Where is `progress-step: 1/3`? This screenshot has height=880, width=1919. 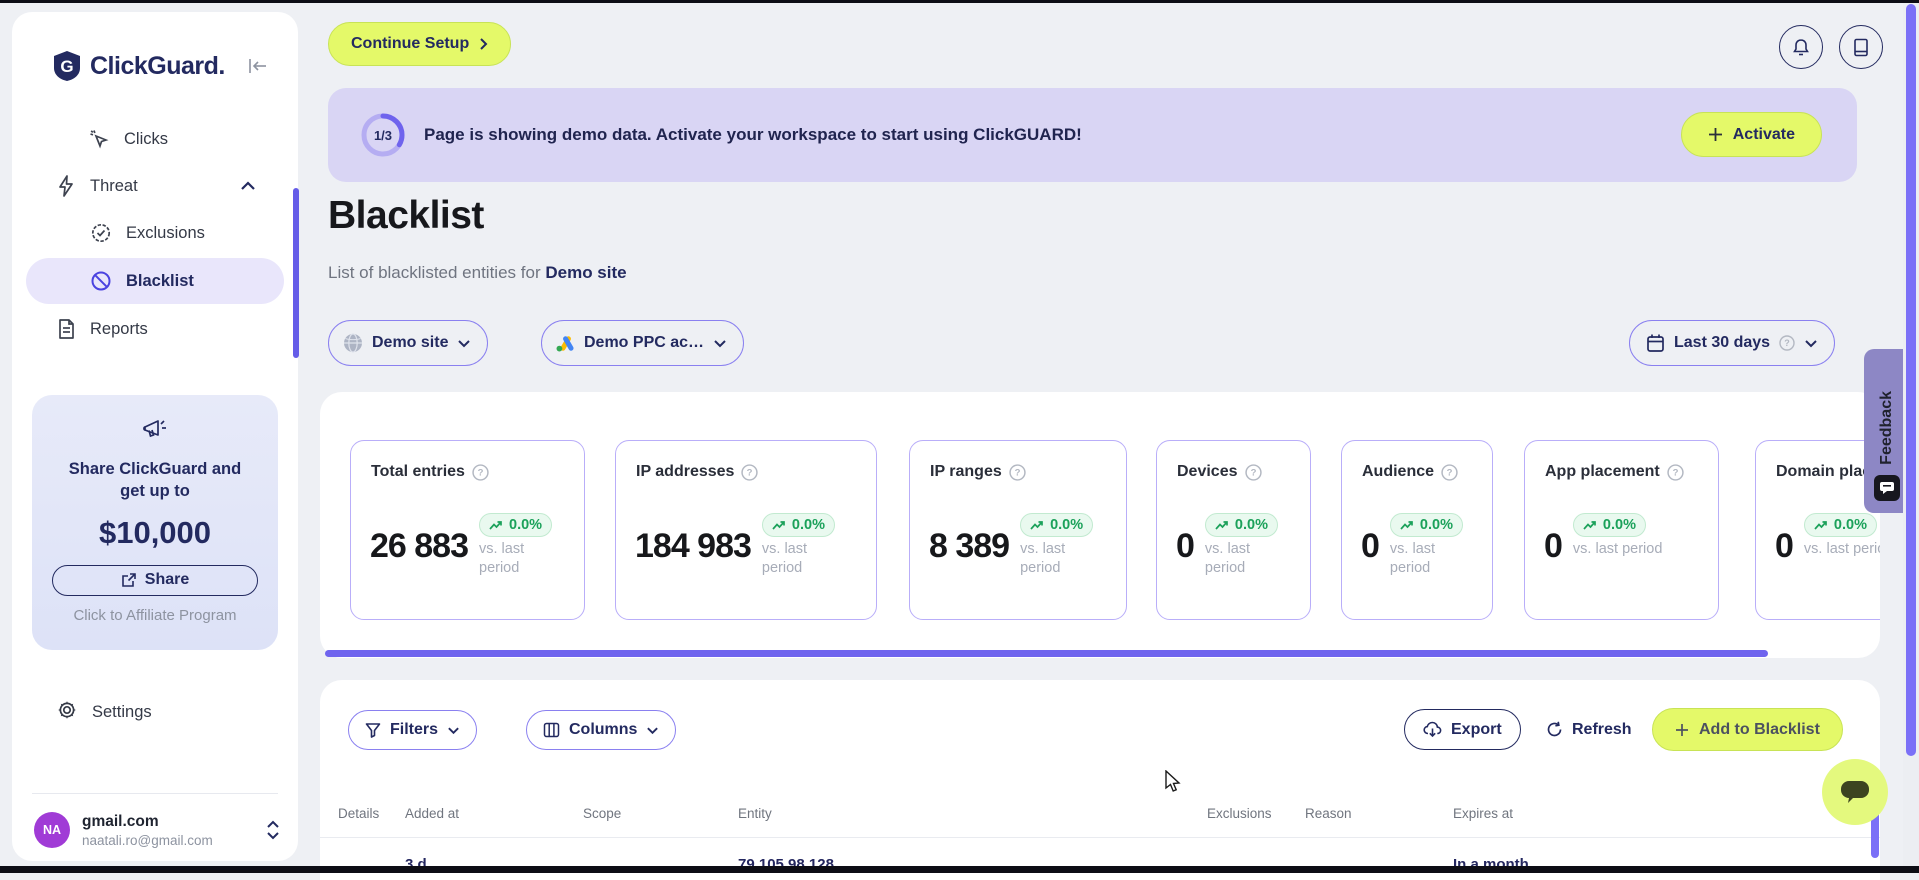
progress-step: 1/3 is located at coordinates (383, 135).